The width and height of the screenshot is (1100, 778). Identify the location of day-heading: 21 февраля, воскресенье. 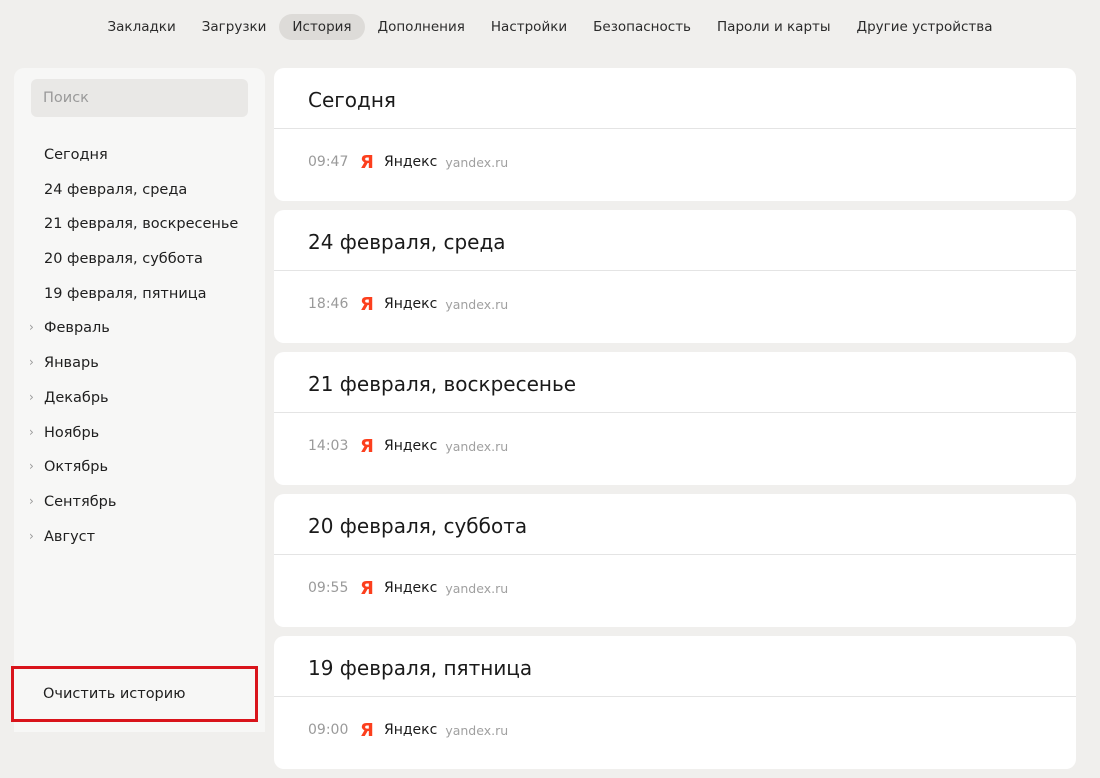
(675, 382).